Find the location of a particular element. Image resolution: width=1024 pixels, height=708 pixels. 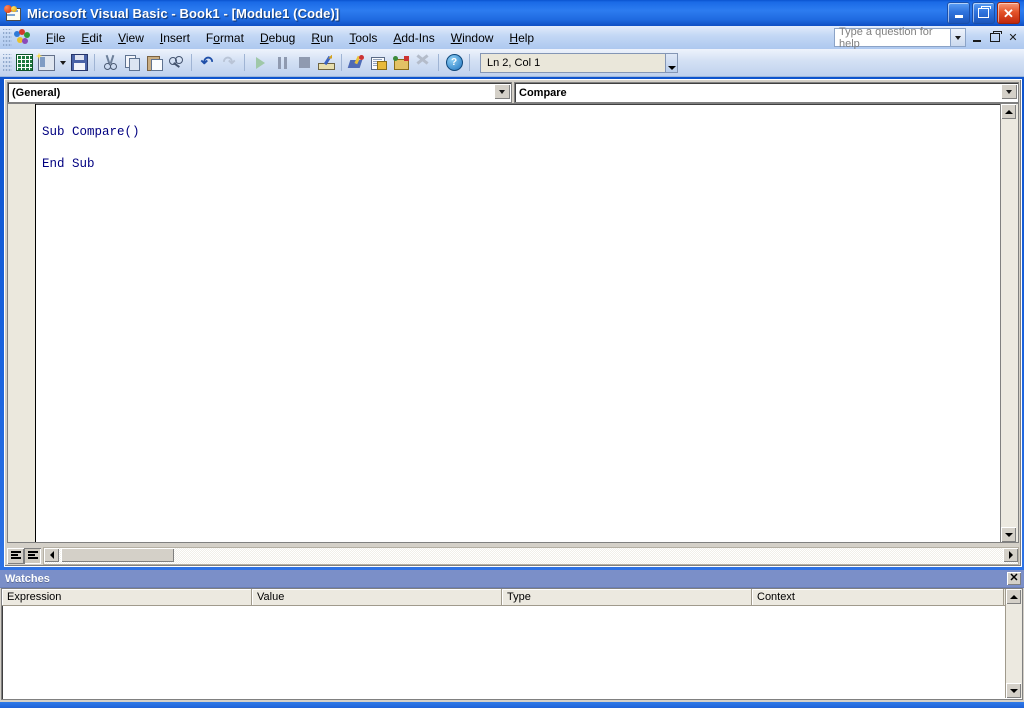

undo-icon: ↶ is located at coordinates (207, 63).